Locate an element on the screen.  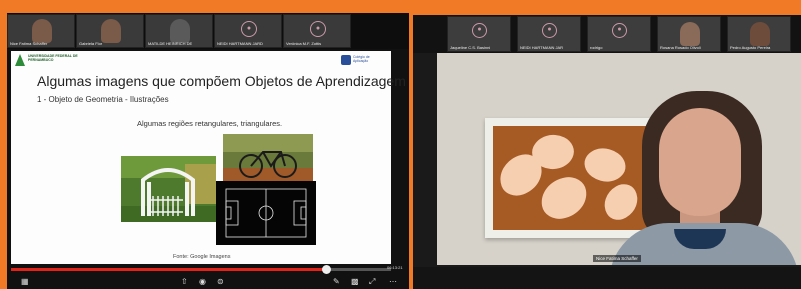
progress-scrubber is located at coordinates (327, 269).